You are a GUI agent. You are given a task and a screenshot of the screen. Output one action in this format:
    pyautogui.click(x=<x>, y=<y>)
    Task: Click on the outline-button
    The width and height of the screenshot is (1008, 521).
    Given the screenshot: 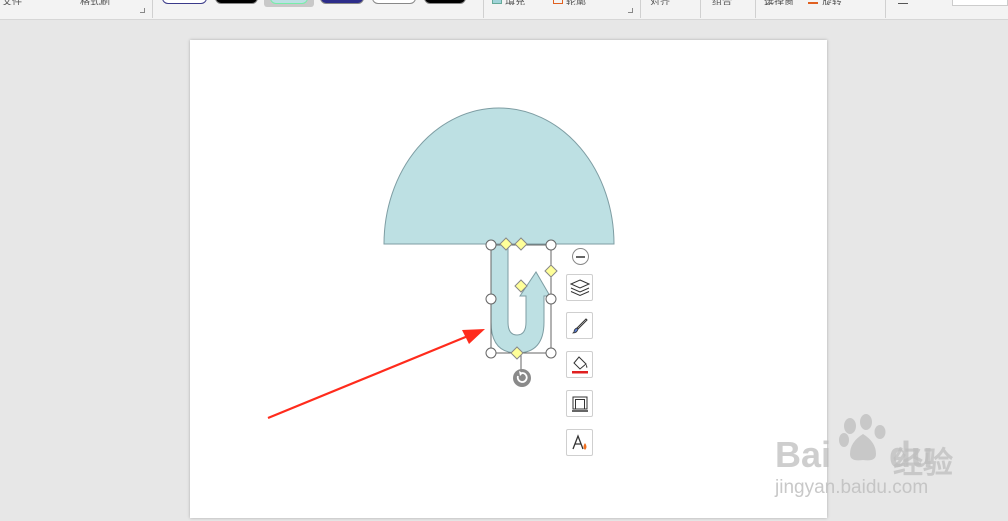 What is the action you would take?
    pyautogui.click(x=579, y=403)
    